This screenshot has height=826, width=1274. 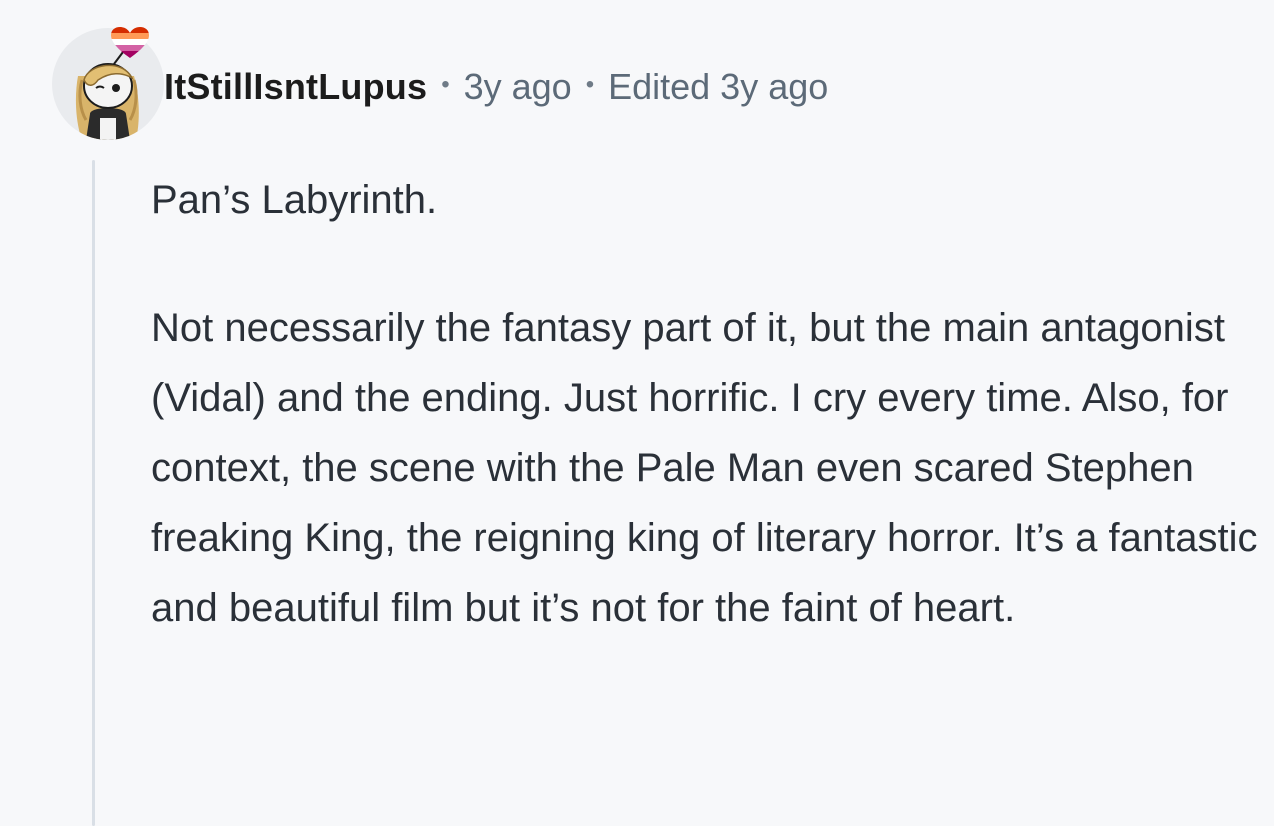 I want to click on lesbian-pride-heart-icon, so click(x=130, y=42).